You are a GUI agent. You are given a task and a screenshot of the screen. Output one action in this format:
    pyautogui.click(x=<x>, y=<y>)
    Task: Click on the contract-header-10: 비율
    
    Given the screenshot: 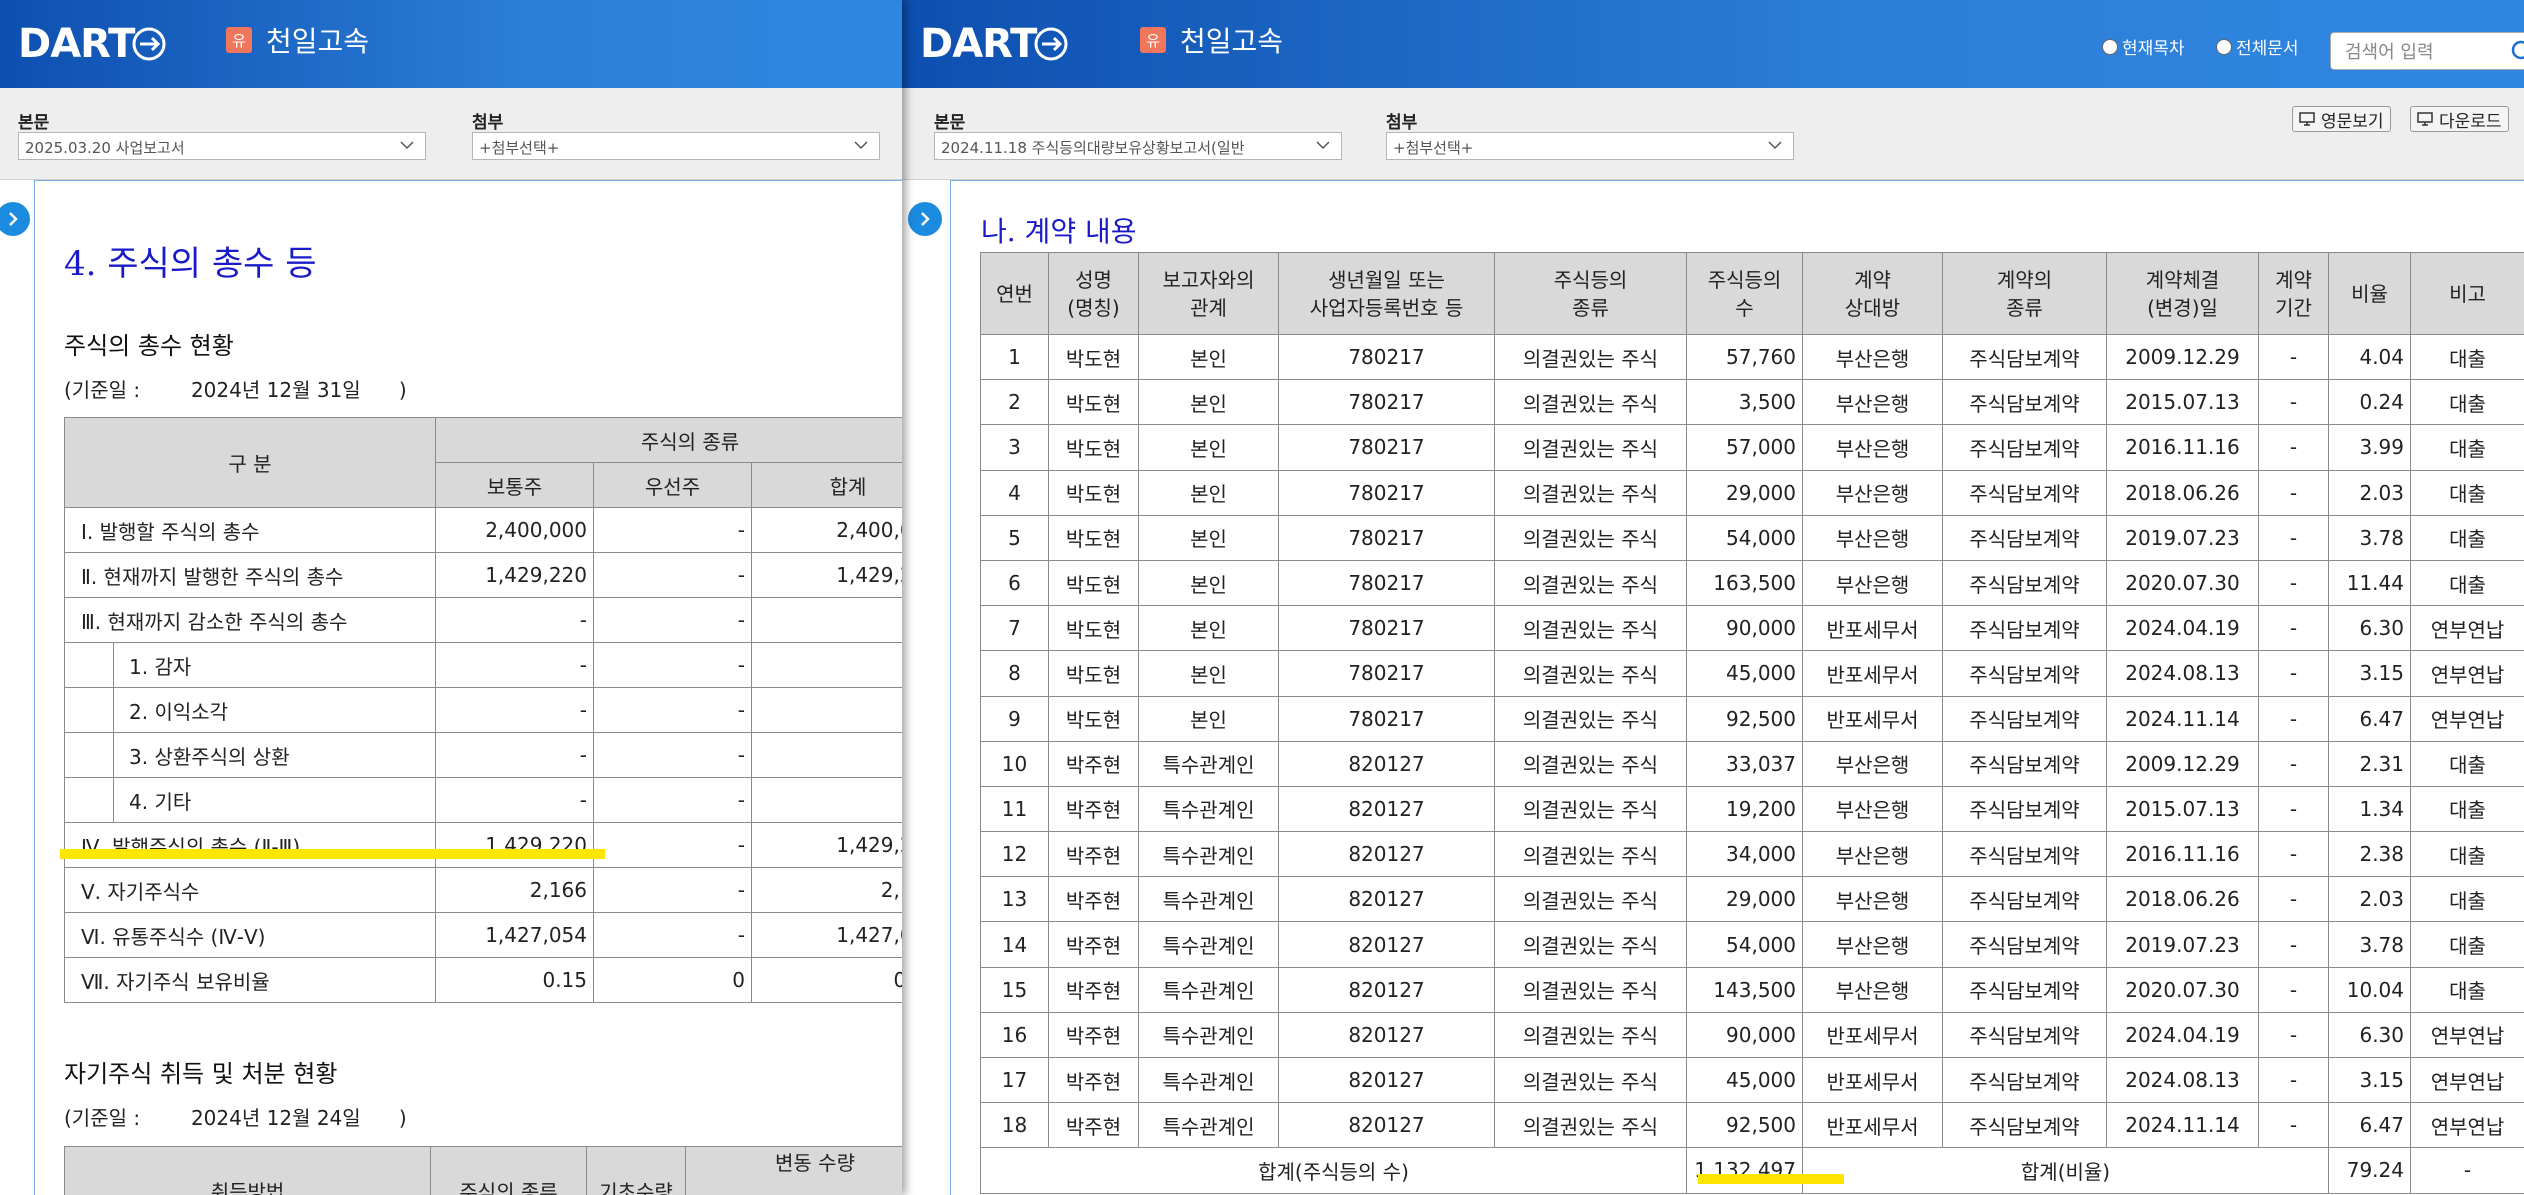 What is the action you would take?
    pyautogui.click(x=2369, y=293)
    